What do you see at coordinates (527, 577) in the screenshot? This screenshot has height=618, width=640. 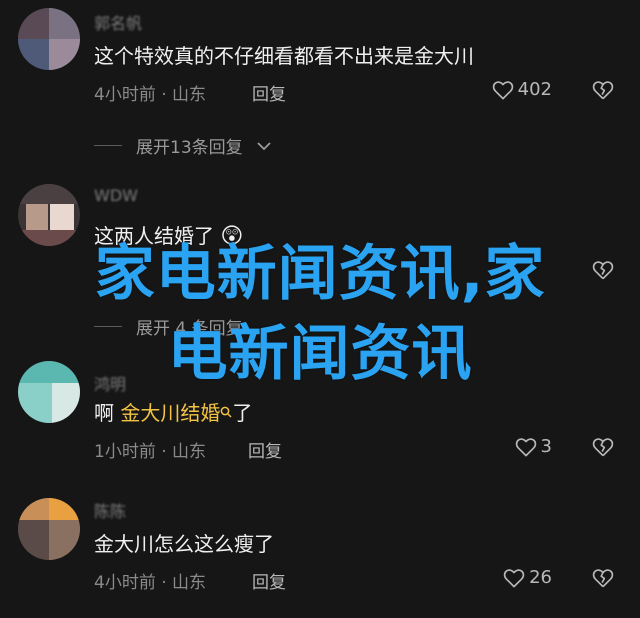 I see `like-button: 26` at bounding box center [527, 577].